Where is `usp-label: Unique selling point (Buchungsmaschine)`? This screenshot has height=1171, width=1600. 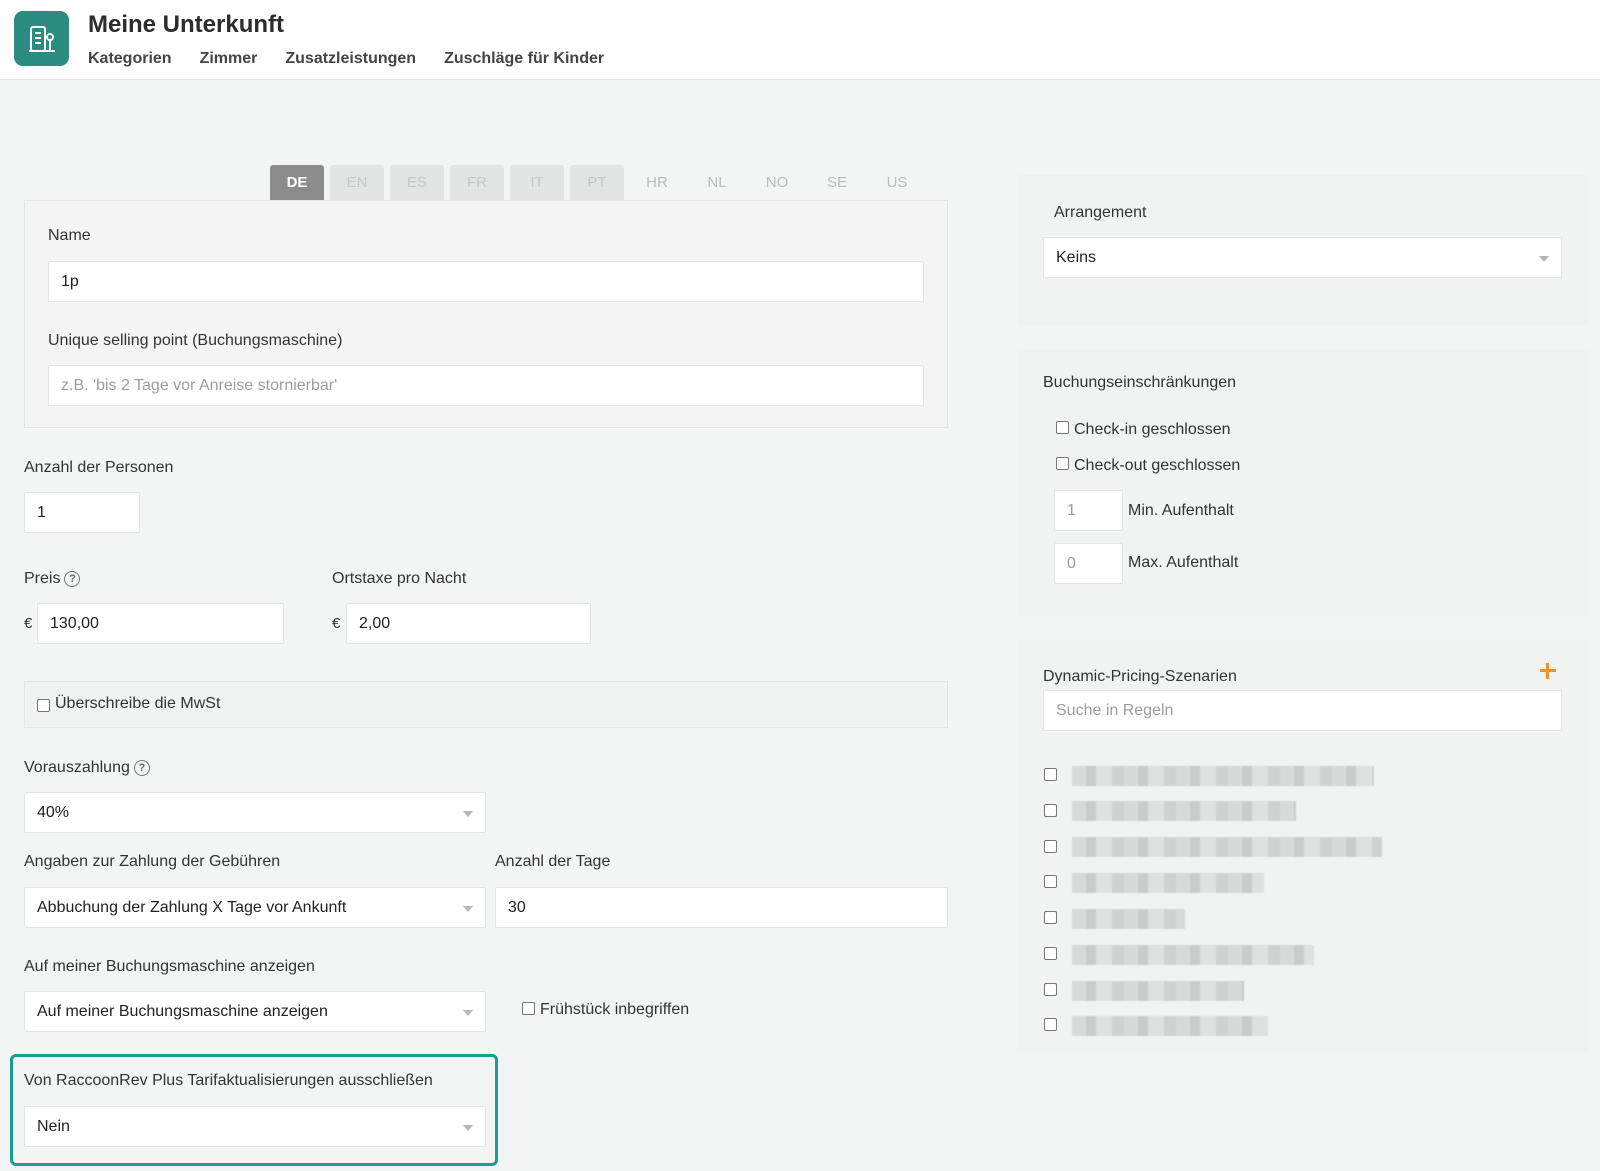
usp-label: Unique selling point (Buchungsmaschine) is located at coordinates (195, 340).